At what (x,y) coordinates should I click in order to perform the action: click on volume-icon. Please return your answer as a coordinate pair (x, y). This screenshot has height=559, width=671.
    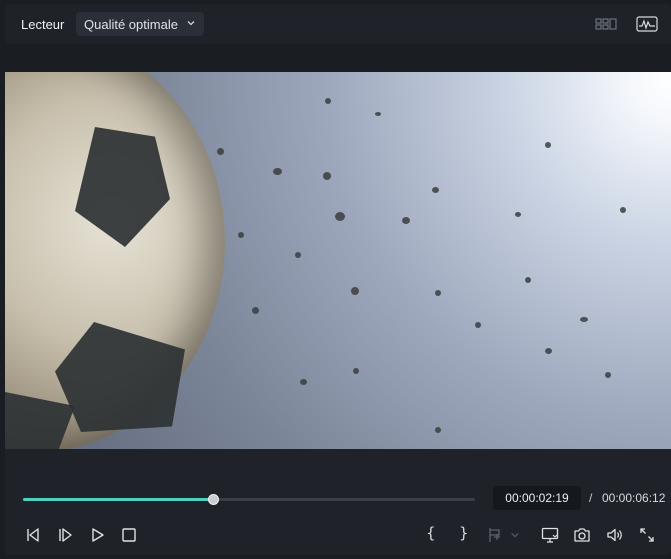
    Looking at the image, I should click on (614, 535).